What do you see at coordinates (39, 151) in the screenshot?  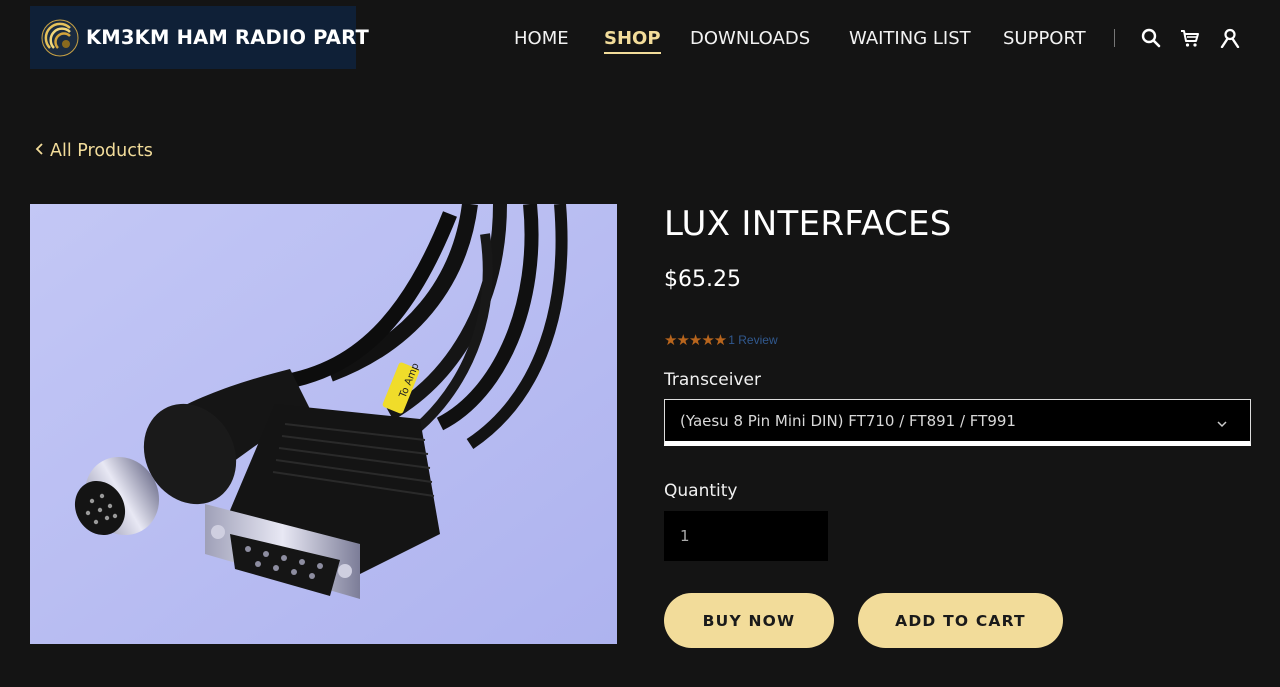 I see `chevron-left-icon` at bounding box center [39, 151].